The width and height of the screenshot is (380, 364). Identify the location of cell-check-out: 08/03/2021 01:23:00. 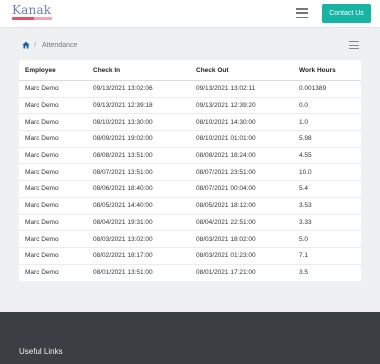
(241, 255).